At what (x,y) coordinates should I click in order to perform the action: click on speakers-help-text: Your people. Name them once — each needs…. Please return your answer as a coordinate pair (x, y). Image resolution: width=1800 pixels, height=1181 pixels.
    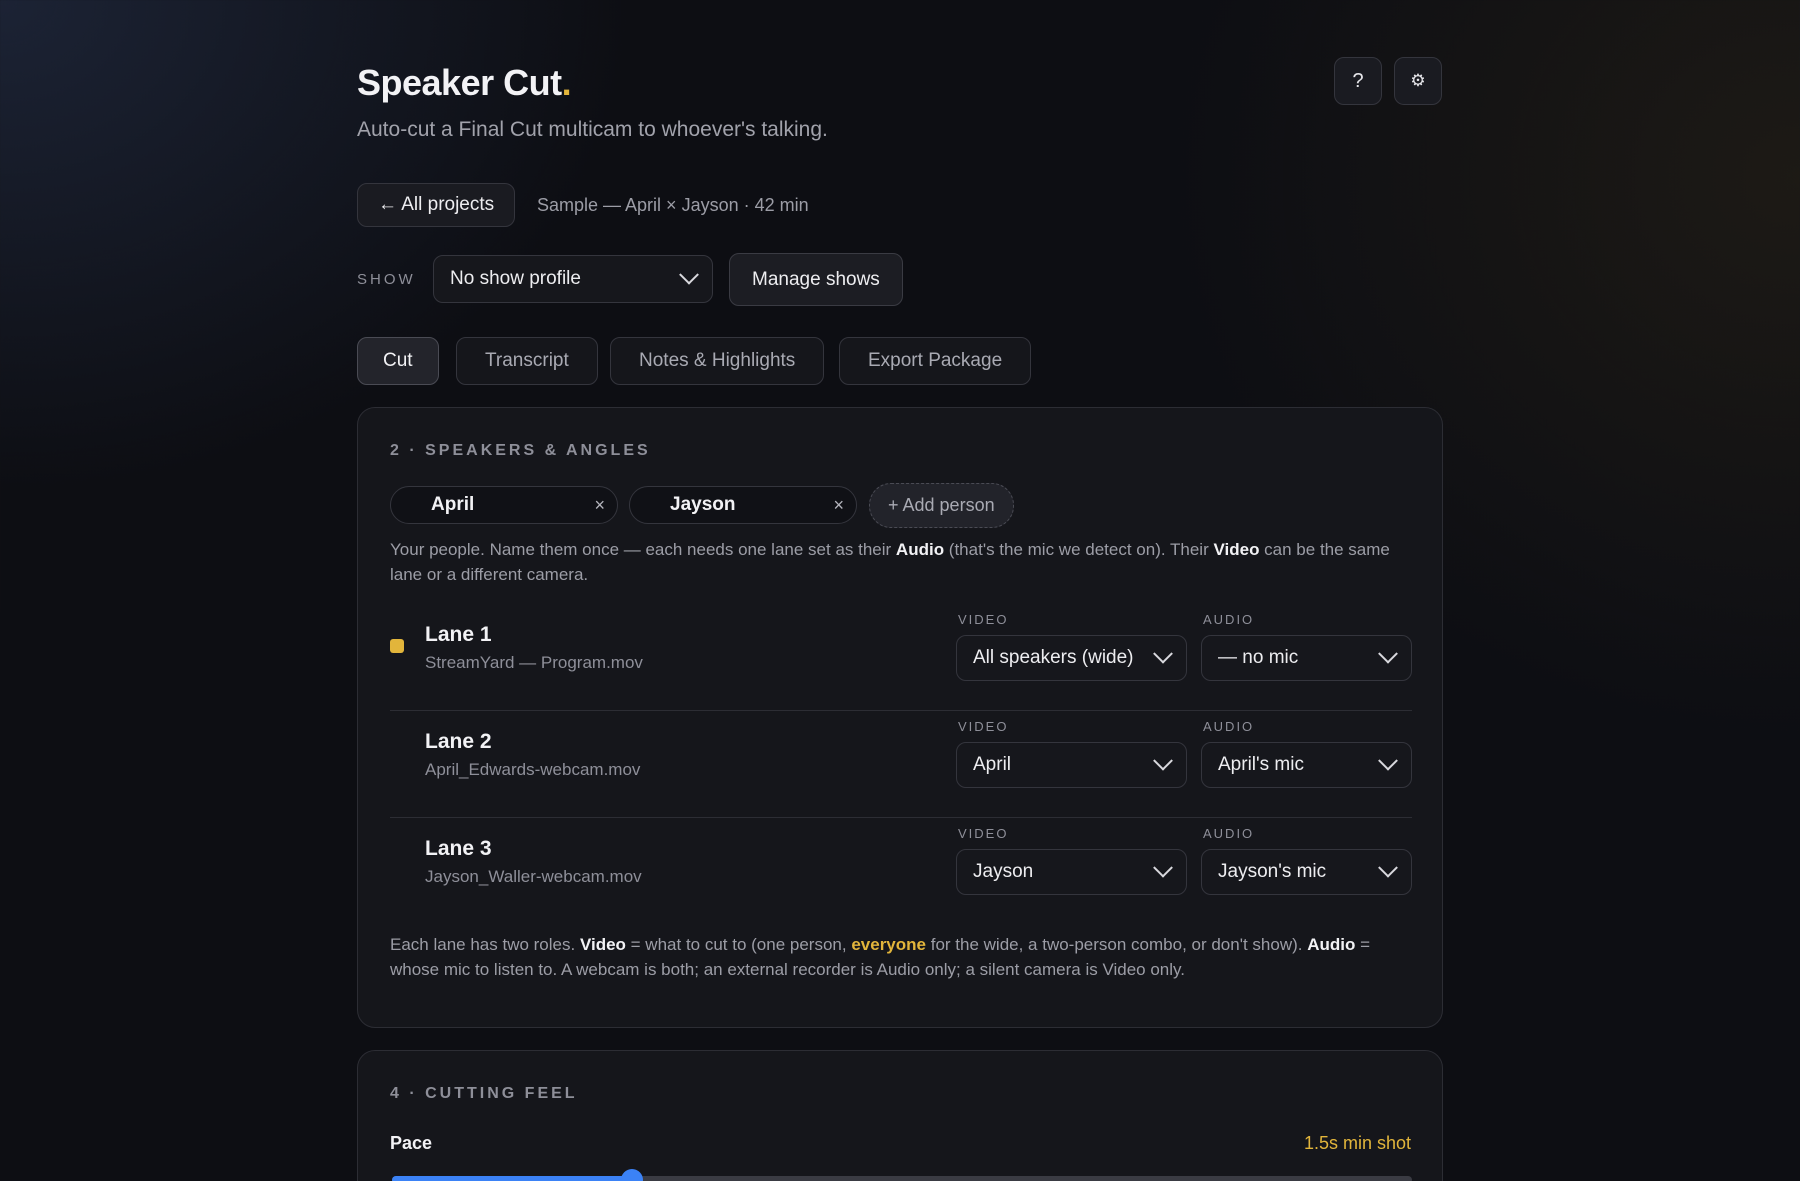
    Looking at the image, I should click on (890, 562).